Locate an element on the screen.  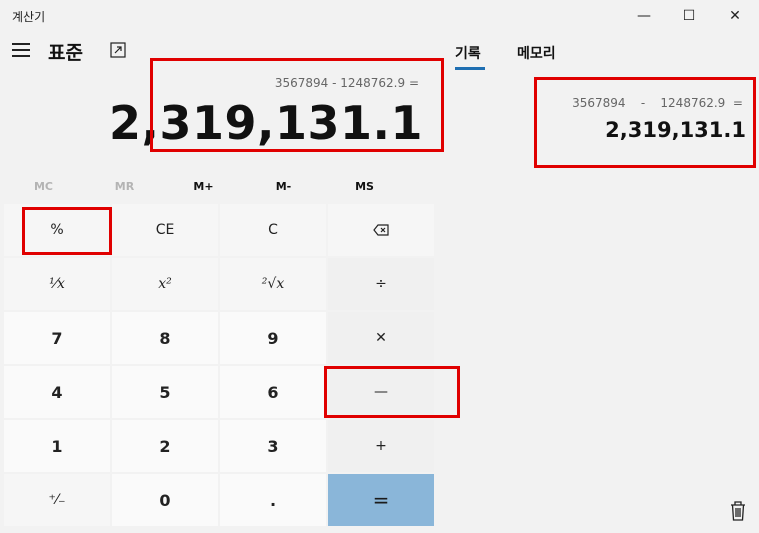
backspace-icon is located at coordinates (381, 230).